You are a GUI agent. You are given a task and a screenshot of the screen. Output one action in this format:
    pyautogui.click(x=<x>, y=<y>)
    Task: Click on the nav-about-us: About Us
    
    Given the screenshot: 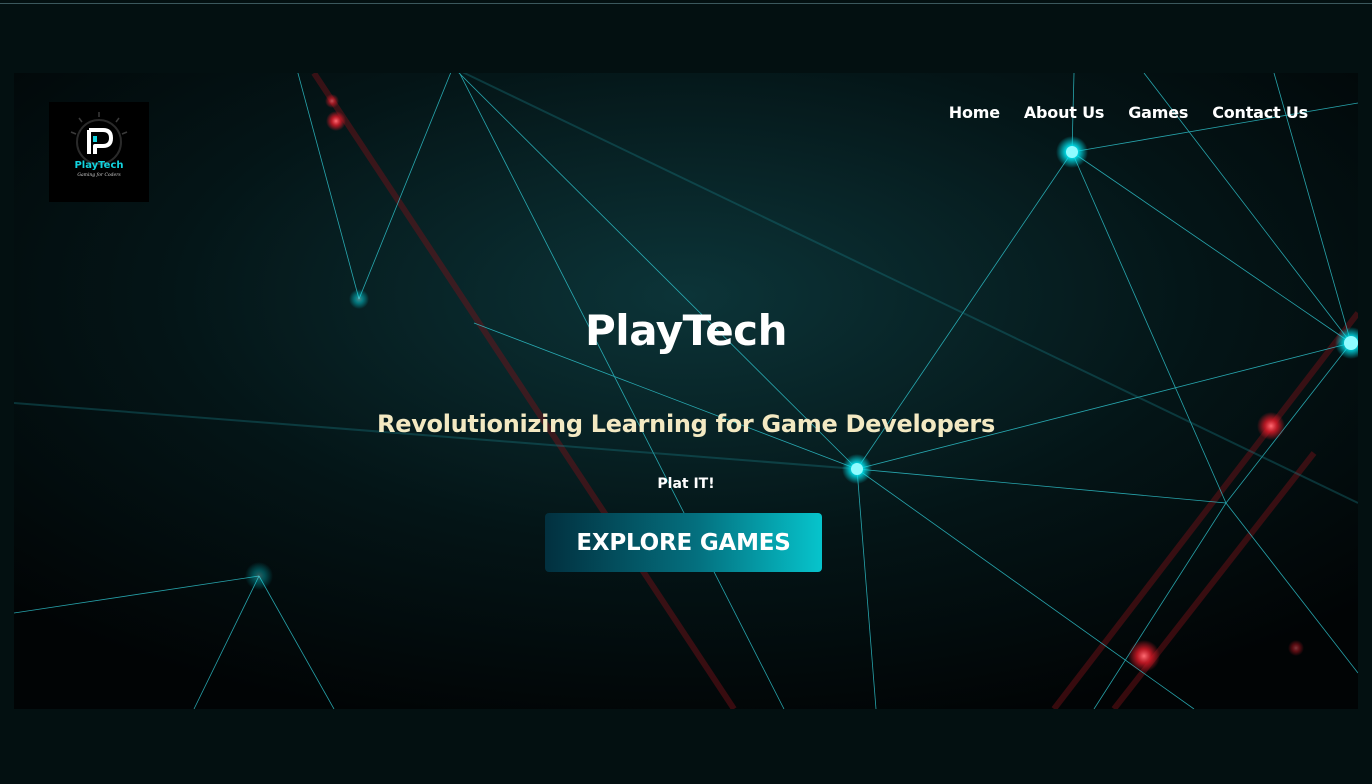 What is the action you would take?
    pyautogui.click(x=1064, y=112)
    